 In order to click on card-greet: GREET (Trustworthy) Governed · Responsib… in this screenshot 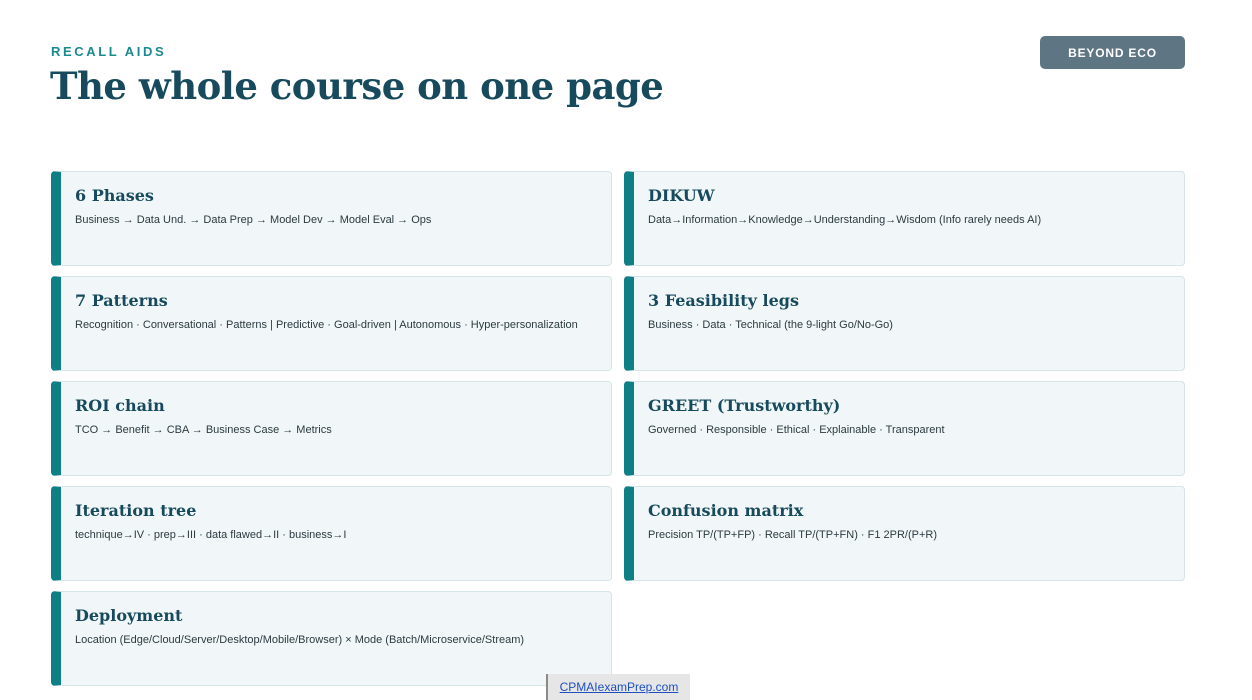, I will do `click(904, 428)`.